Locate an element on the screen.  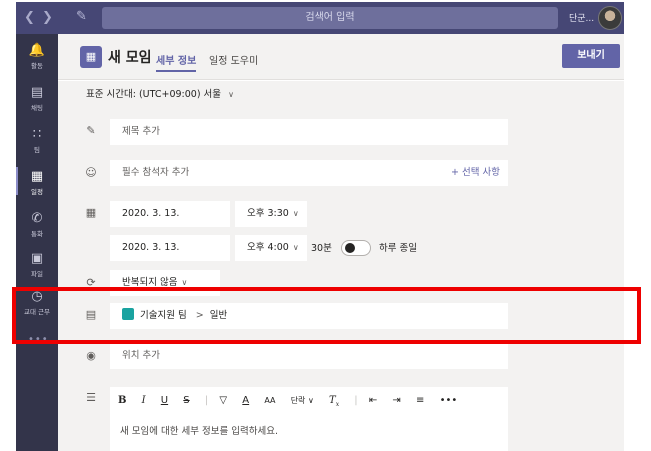
rail-label: 채팅 is located at coordinates (37, 108).